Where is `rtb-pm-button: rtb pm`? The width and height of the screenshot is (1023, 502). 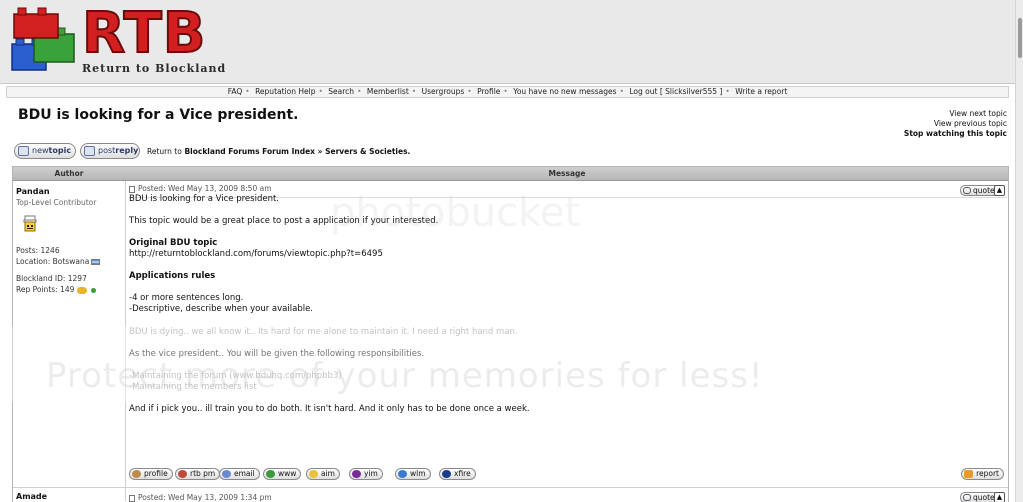 rtb-pm-button: rtb pm is located at coordinates (198, 474).